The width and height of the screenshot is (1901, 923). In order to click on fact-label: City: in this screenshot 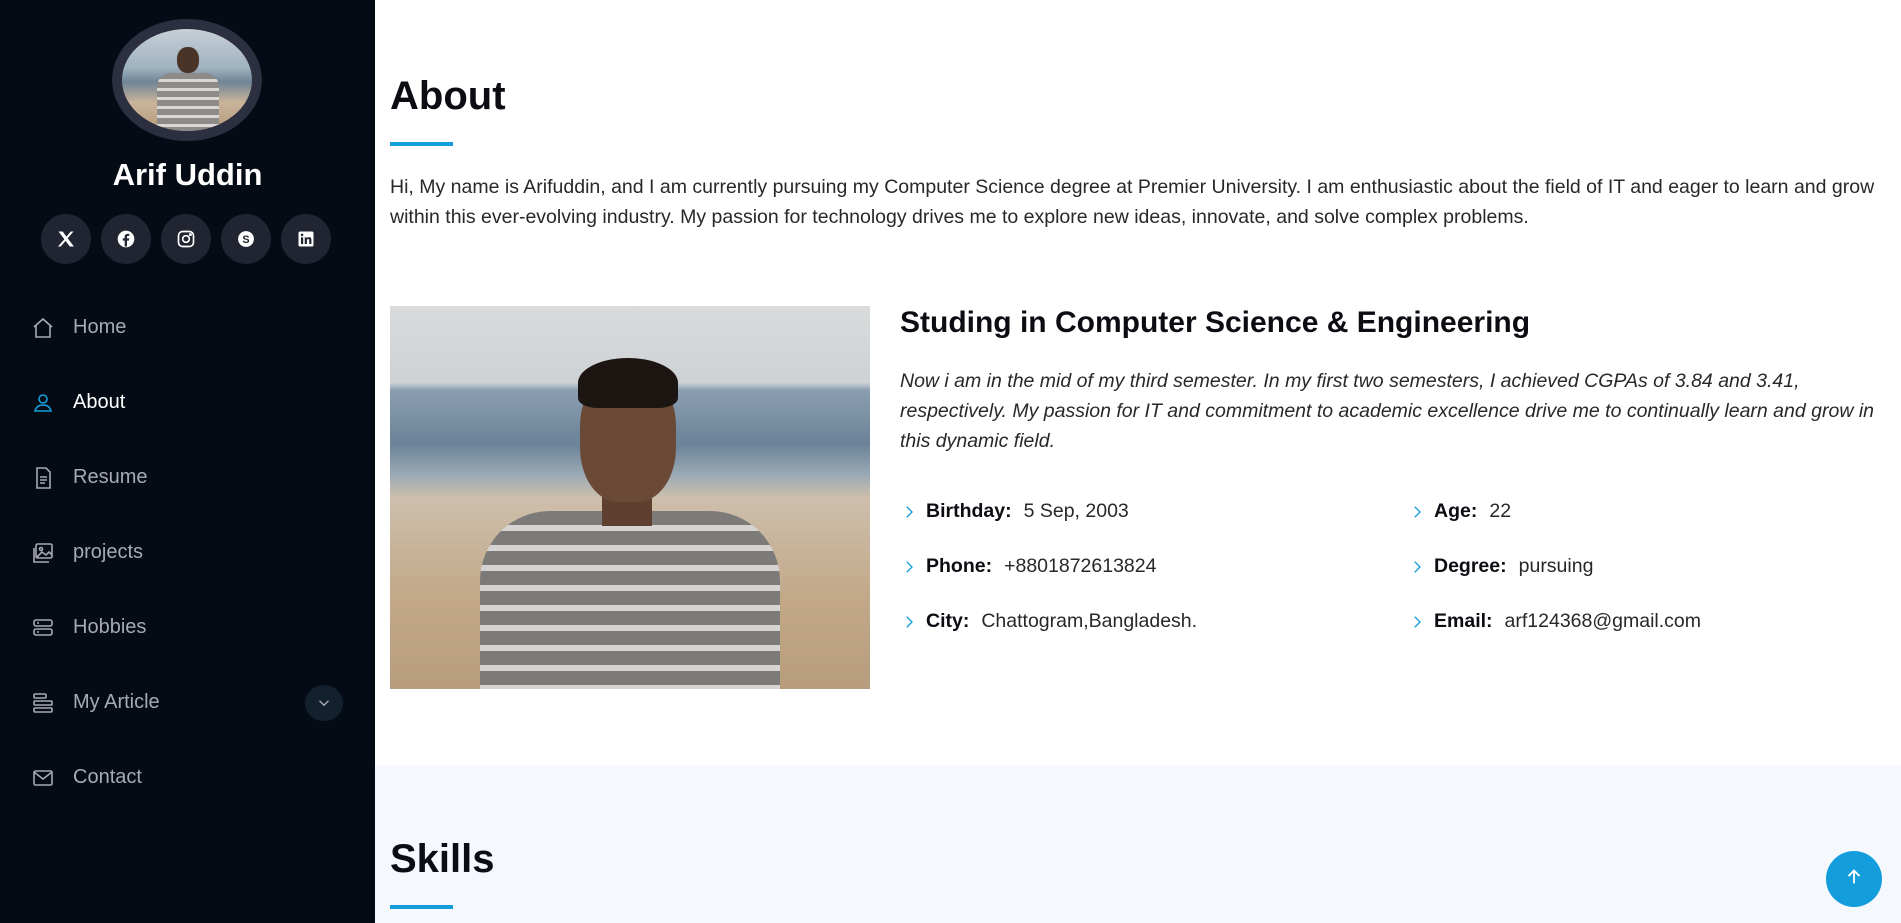, I will do `click(948, 621)`.